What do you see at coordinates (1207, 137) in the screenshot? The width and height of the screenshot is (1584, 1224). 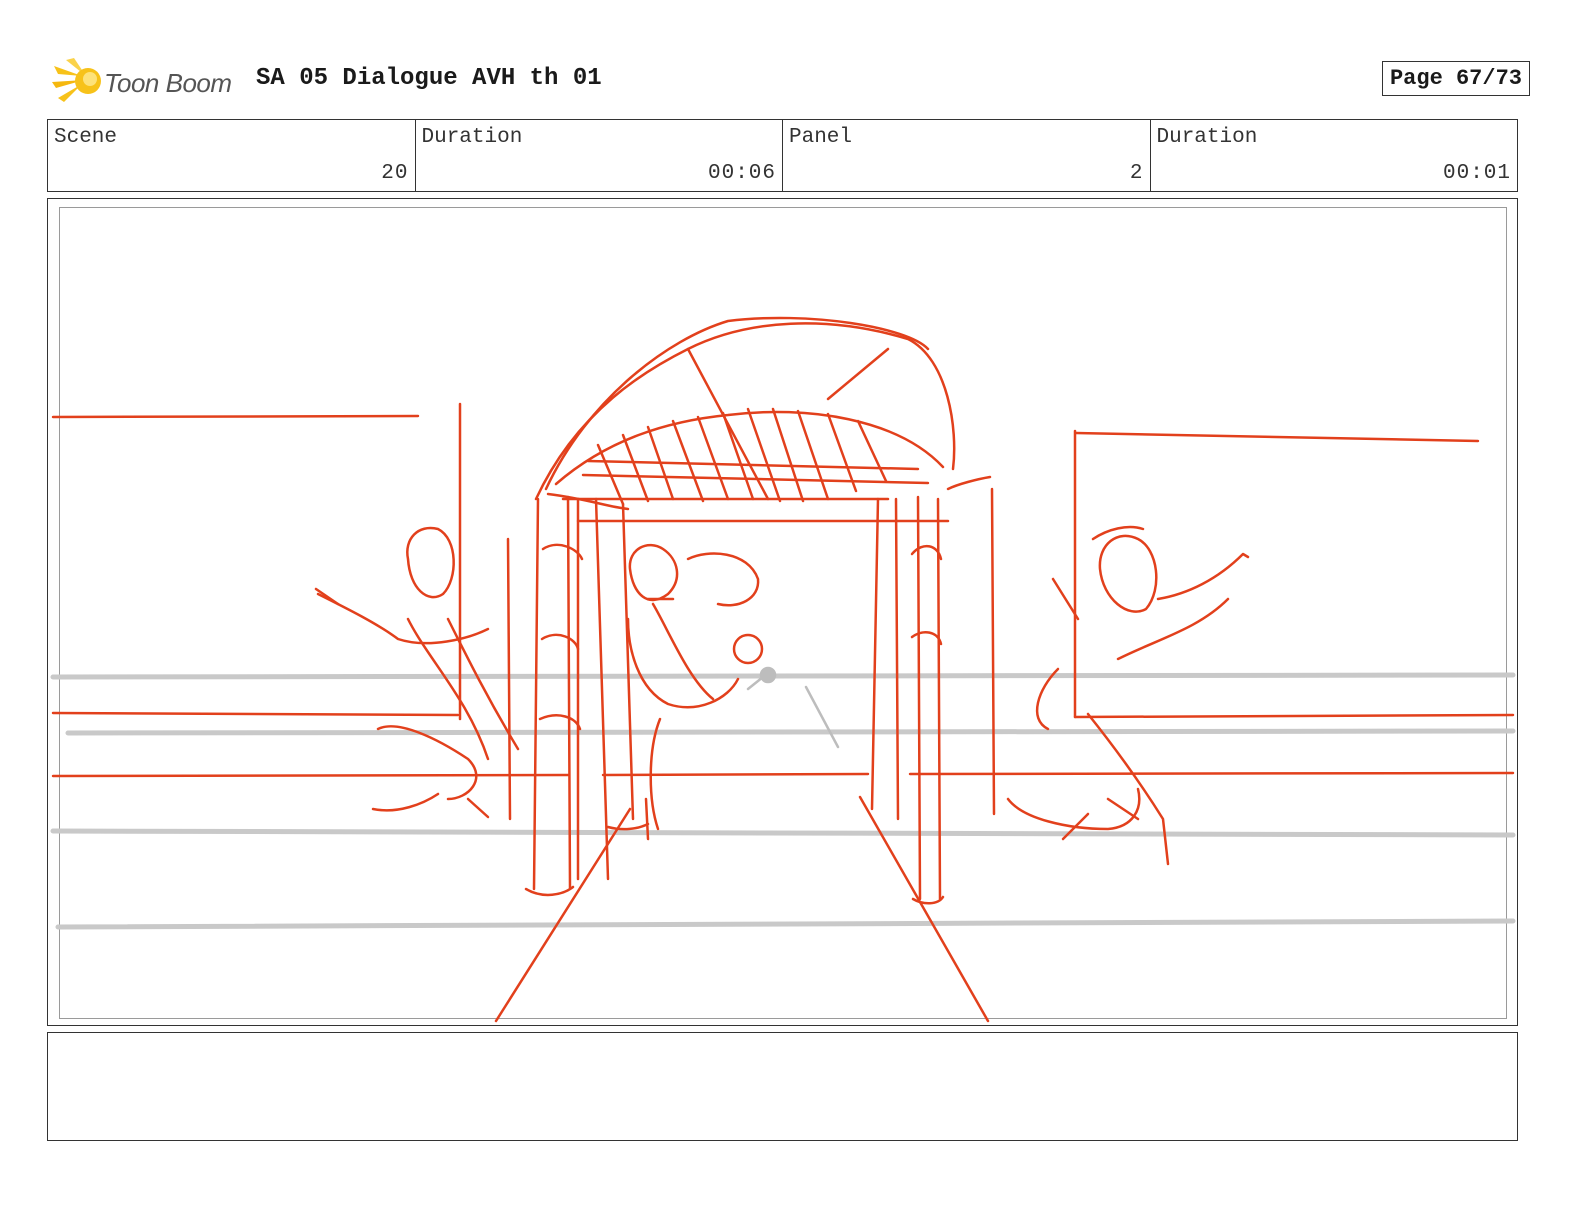 I see `panel-duration-label: Duration` at bounding box center [1207, 137].